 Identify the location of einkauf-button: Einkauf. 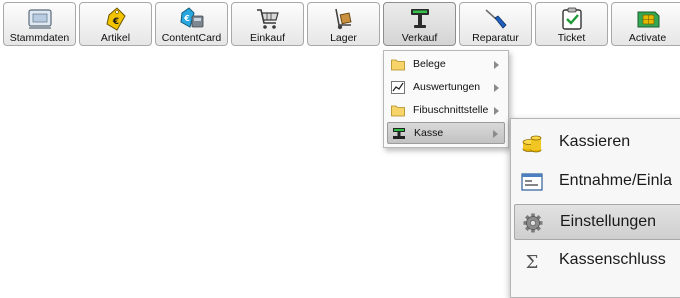
(267, 24).